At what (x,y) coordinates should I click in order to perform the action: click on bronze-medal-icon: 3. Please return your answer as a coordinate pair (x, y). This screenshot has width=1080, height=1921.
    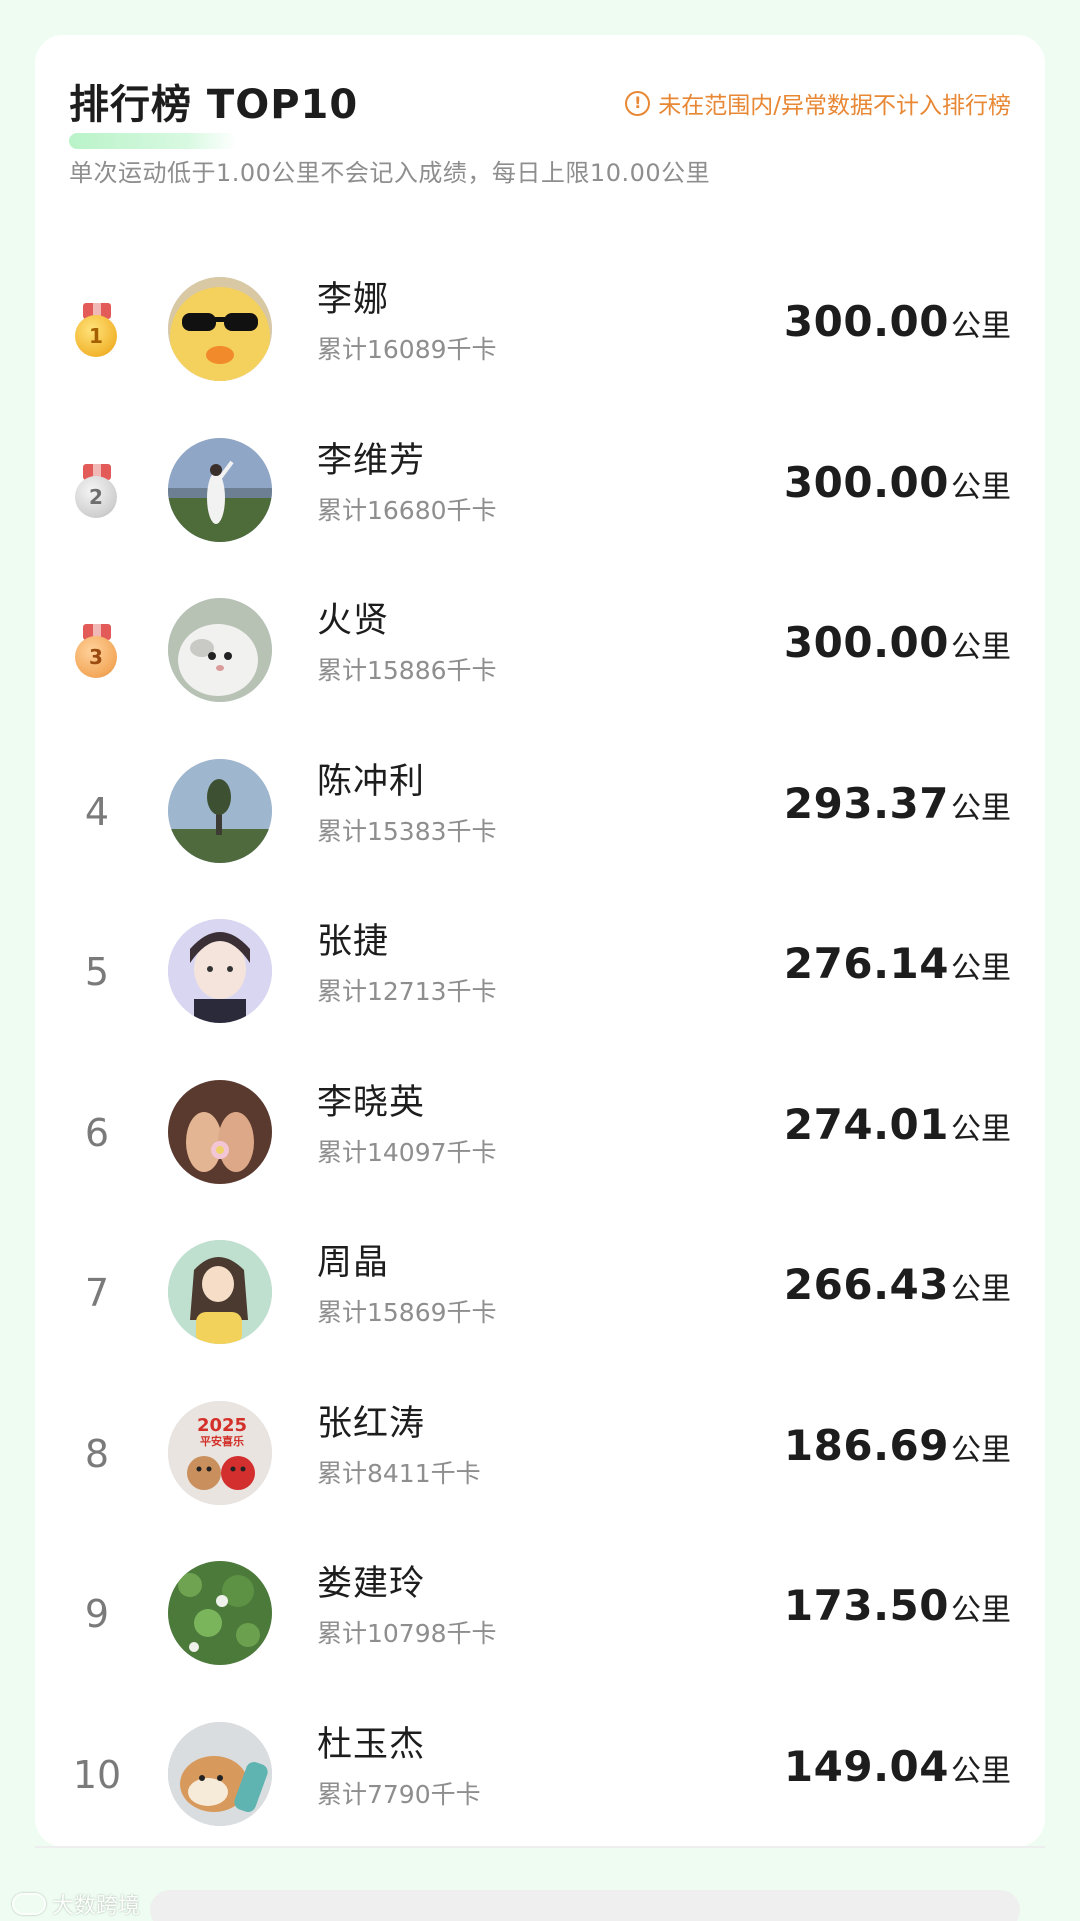
    Looking at the image, I should click on (97, 651).